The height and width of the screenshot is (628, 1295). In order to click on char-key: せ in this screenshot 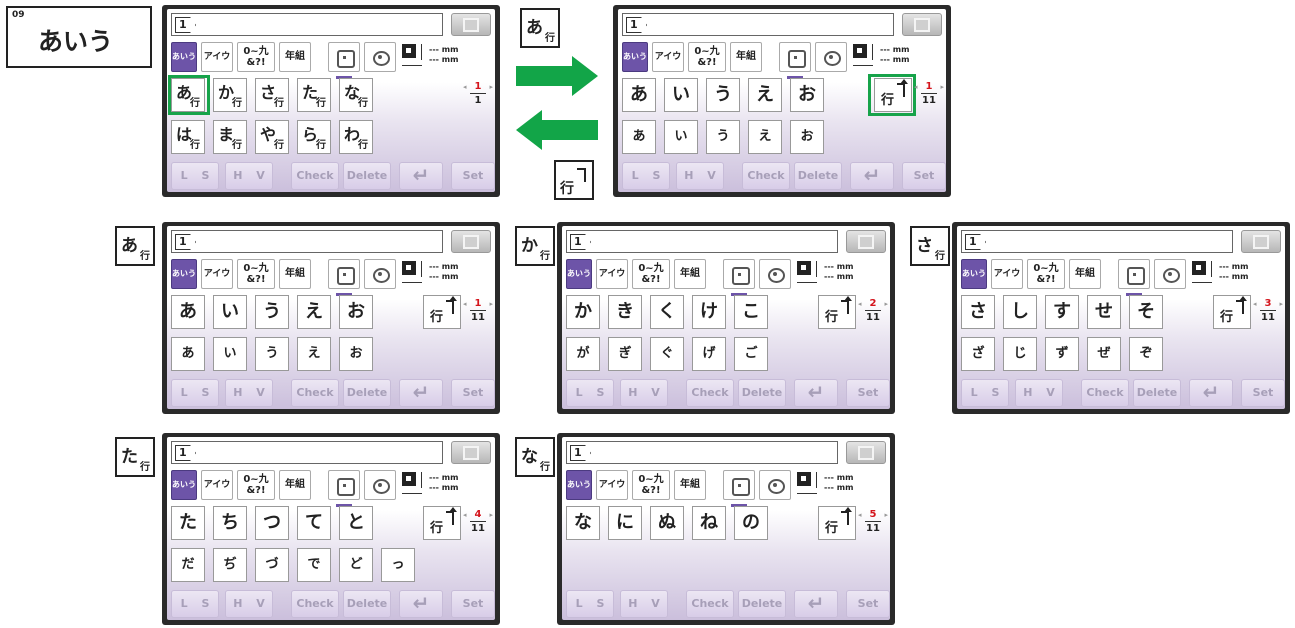, I will do `click(1104, 312)`.